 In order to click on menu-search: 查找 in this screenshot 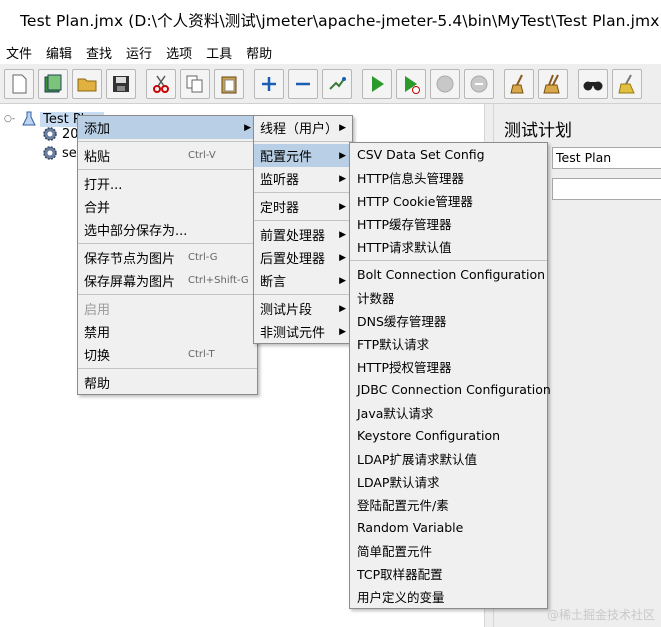, I will do `click(99, 52)`.